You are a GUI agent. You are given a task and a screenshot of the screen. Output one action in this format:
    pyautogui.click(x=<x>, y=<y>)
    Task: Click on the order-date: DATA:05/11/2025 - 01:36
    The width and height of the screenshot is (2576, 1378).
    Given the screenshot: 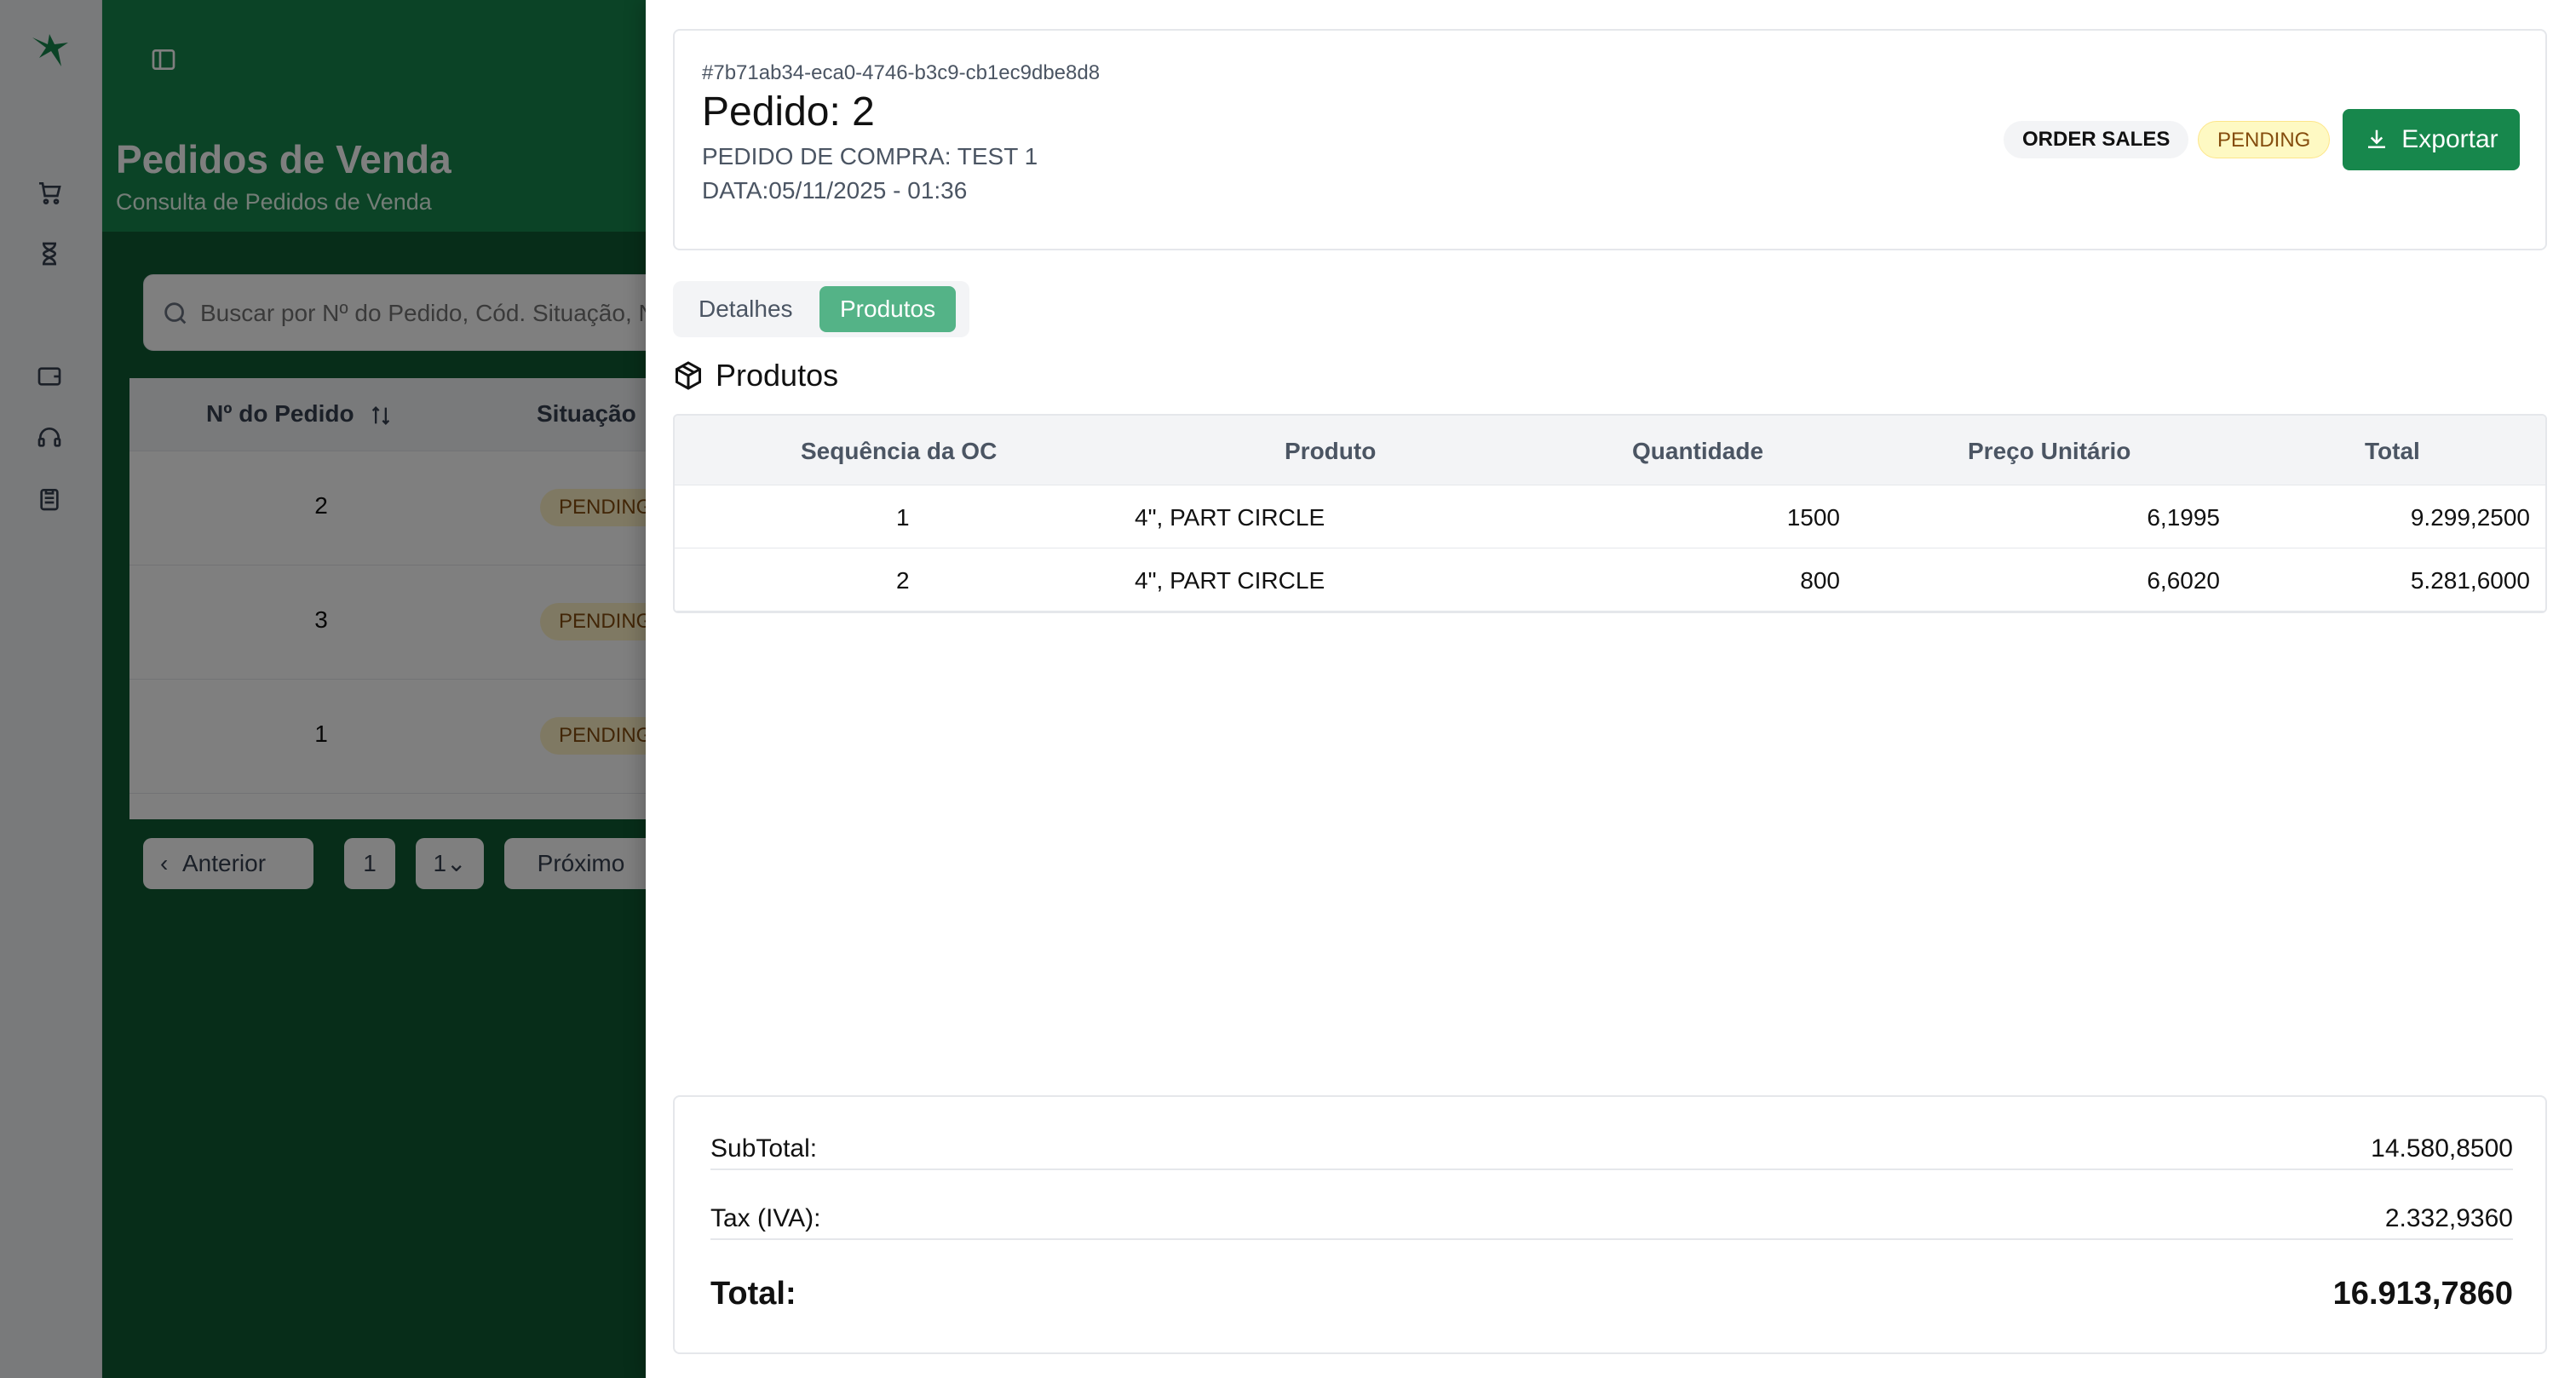 What is the action you would take?
    pyautogui.click(x=835, y=190)
    